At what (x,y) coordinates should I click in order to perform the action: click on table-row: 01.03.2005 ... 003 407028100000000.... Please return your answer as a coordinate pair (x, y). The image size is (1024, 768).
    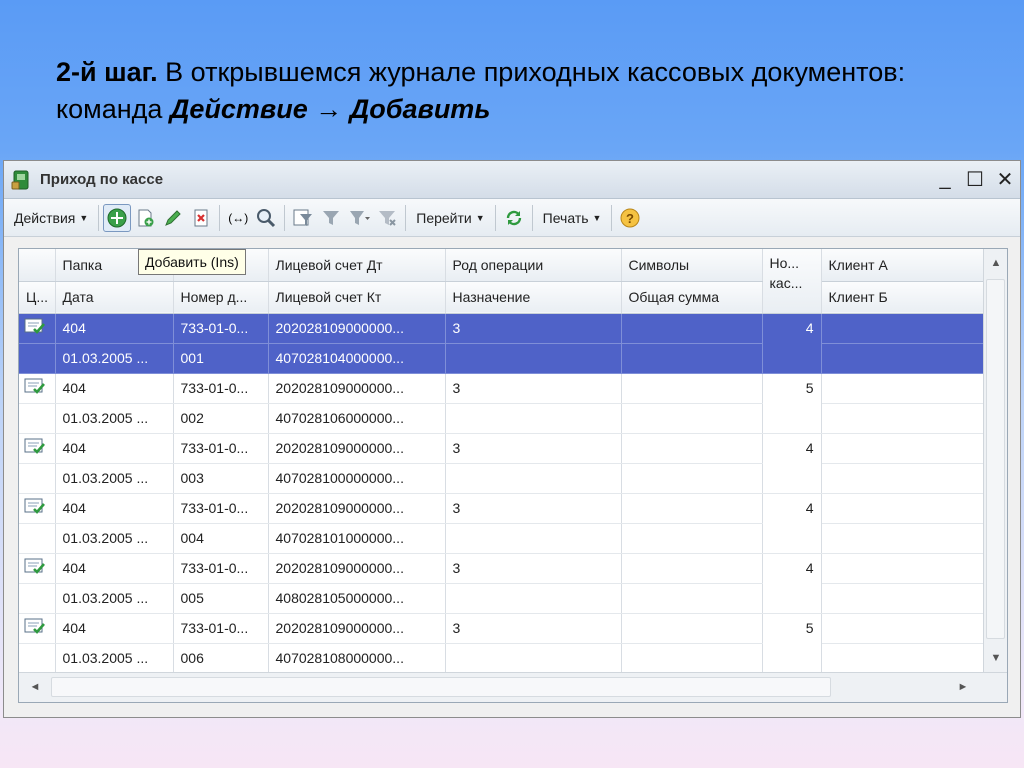
    Looking at the image, I should click on (501, 478).